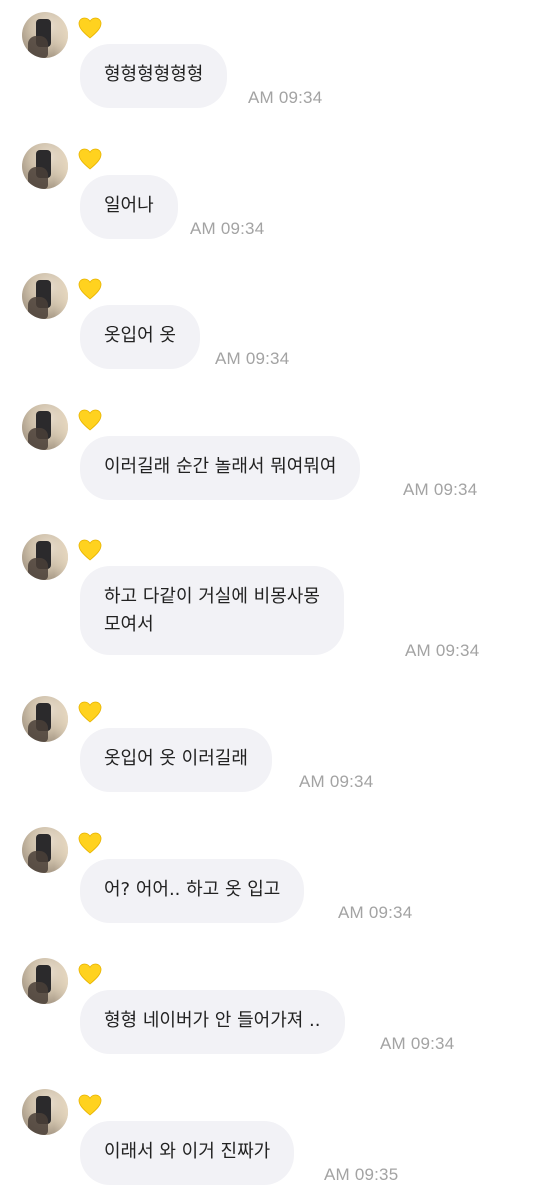  I want to click on message: 형형 네이버가 안 들어가져 .. AM 09:34, so click(271, 1008).